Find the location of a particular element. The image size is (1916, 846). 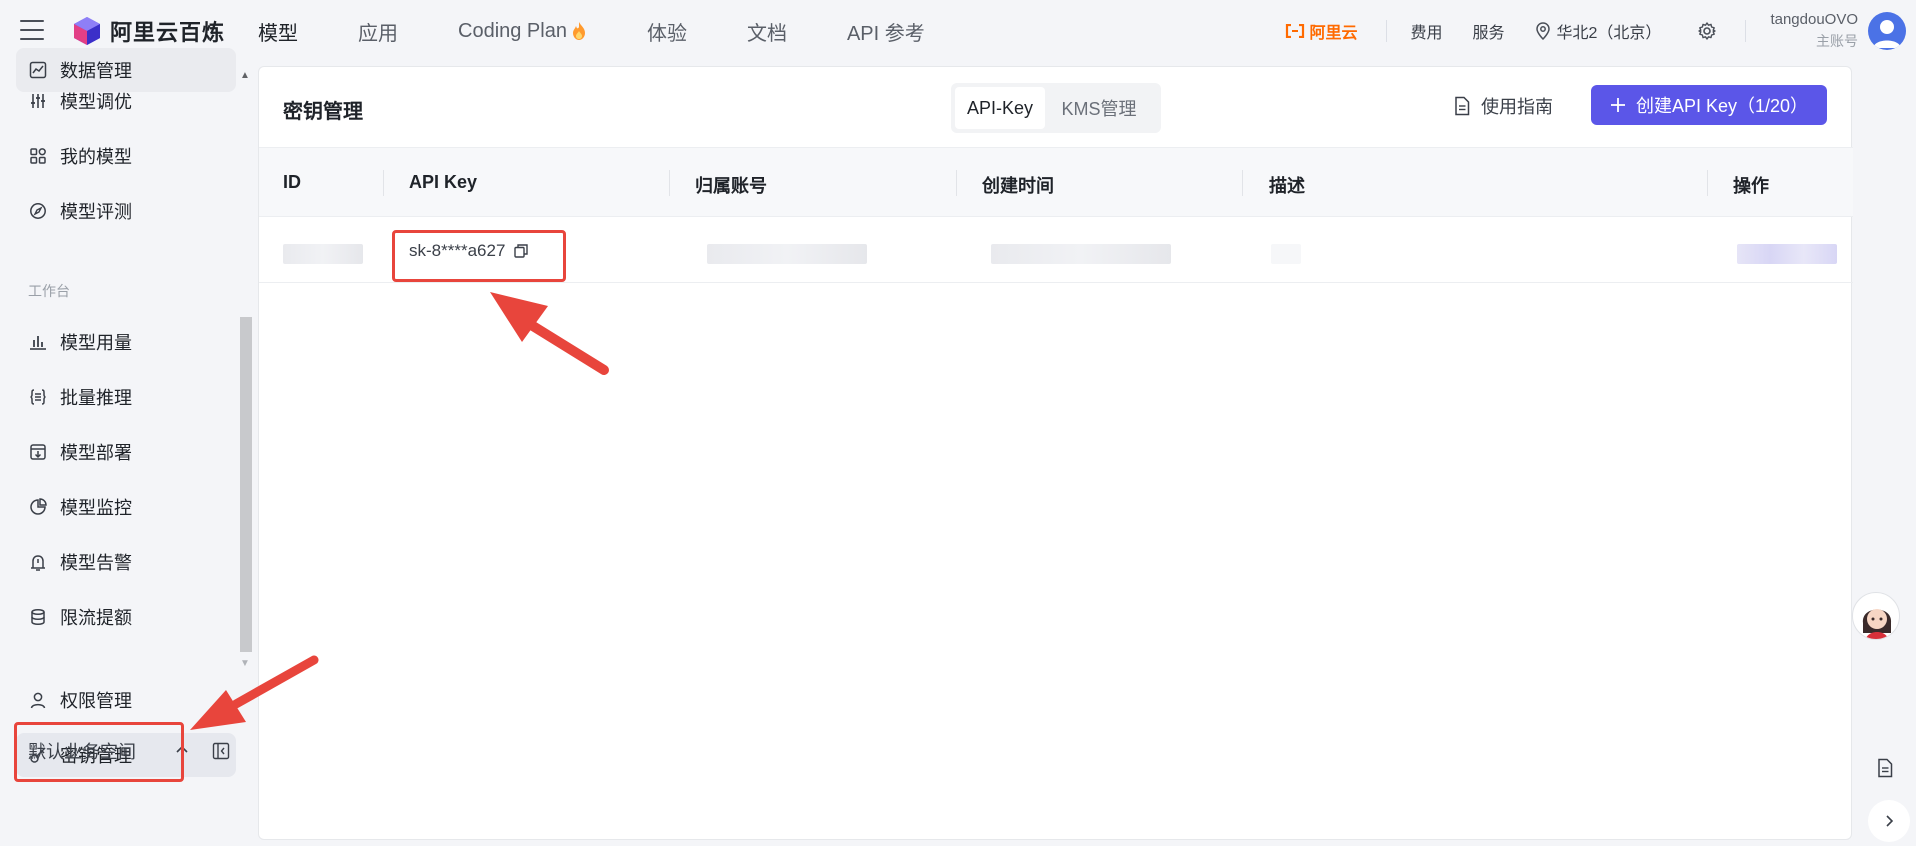

braces-list-icon is located at coordinates (38, 397).